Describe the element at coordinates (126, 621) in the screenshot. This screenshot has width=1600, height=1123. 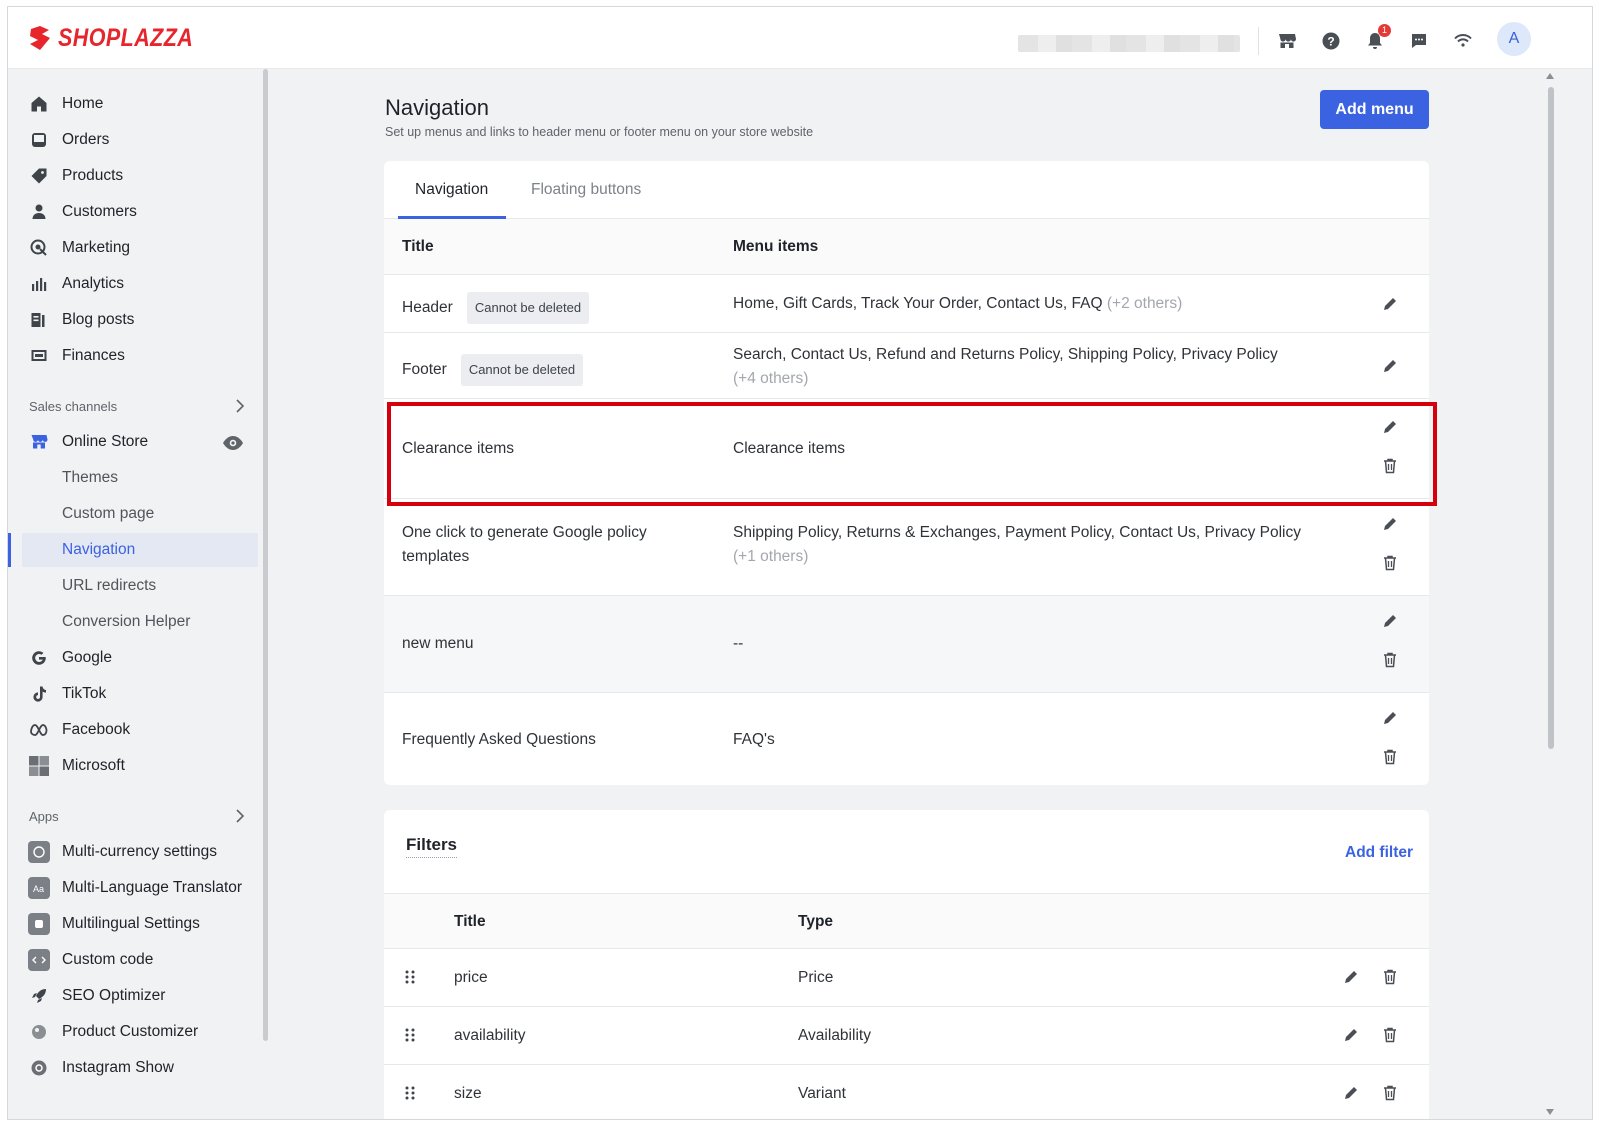
I see `sidebar-sub-label: Conversion Helper` at that location.